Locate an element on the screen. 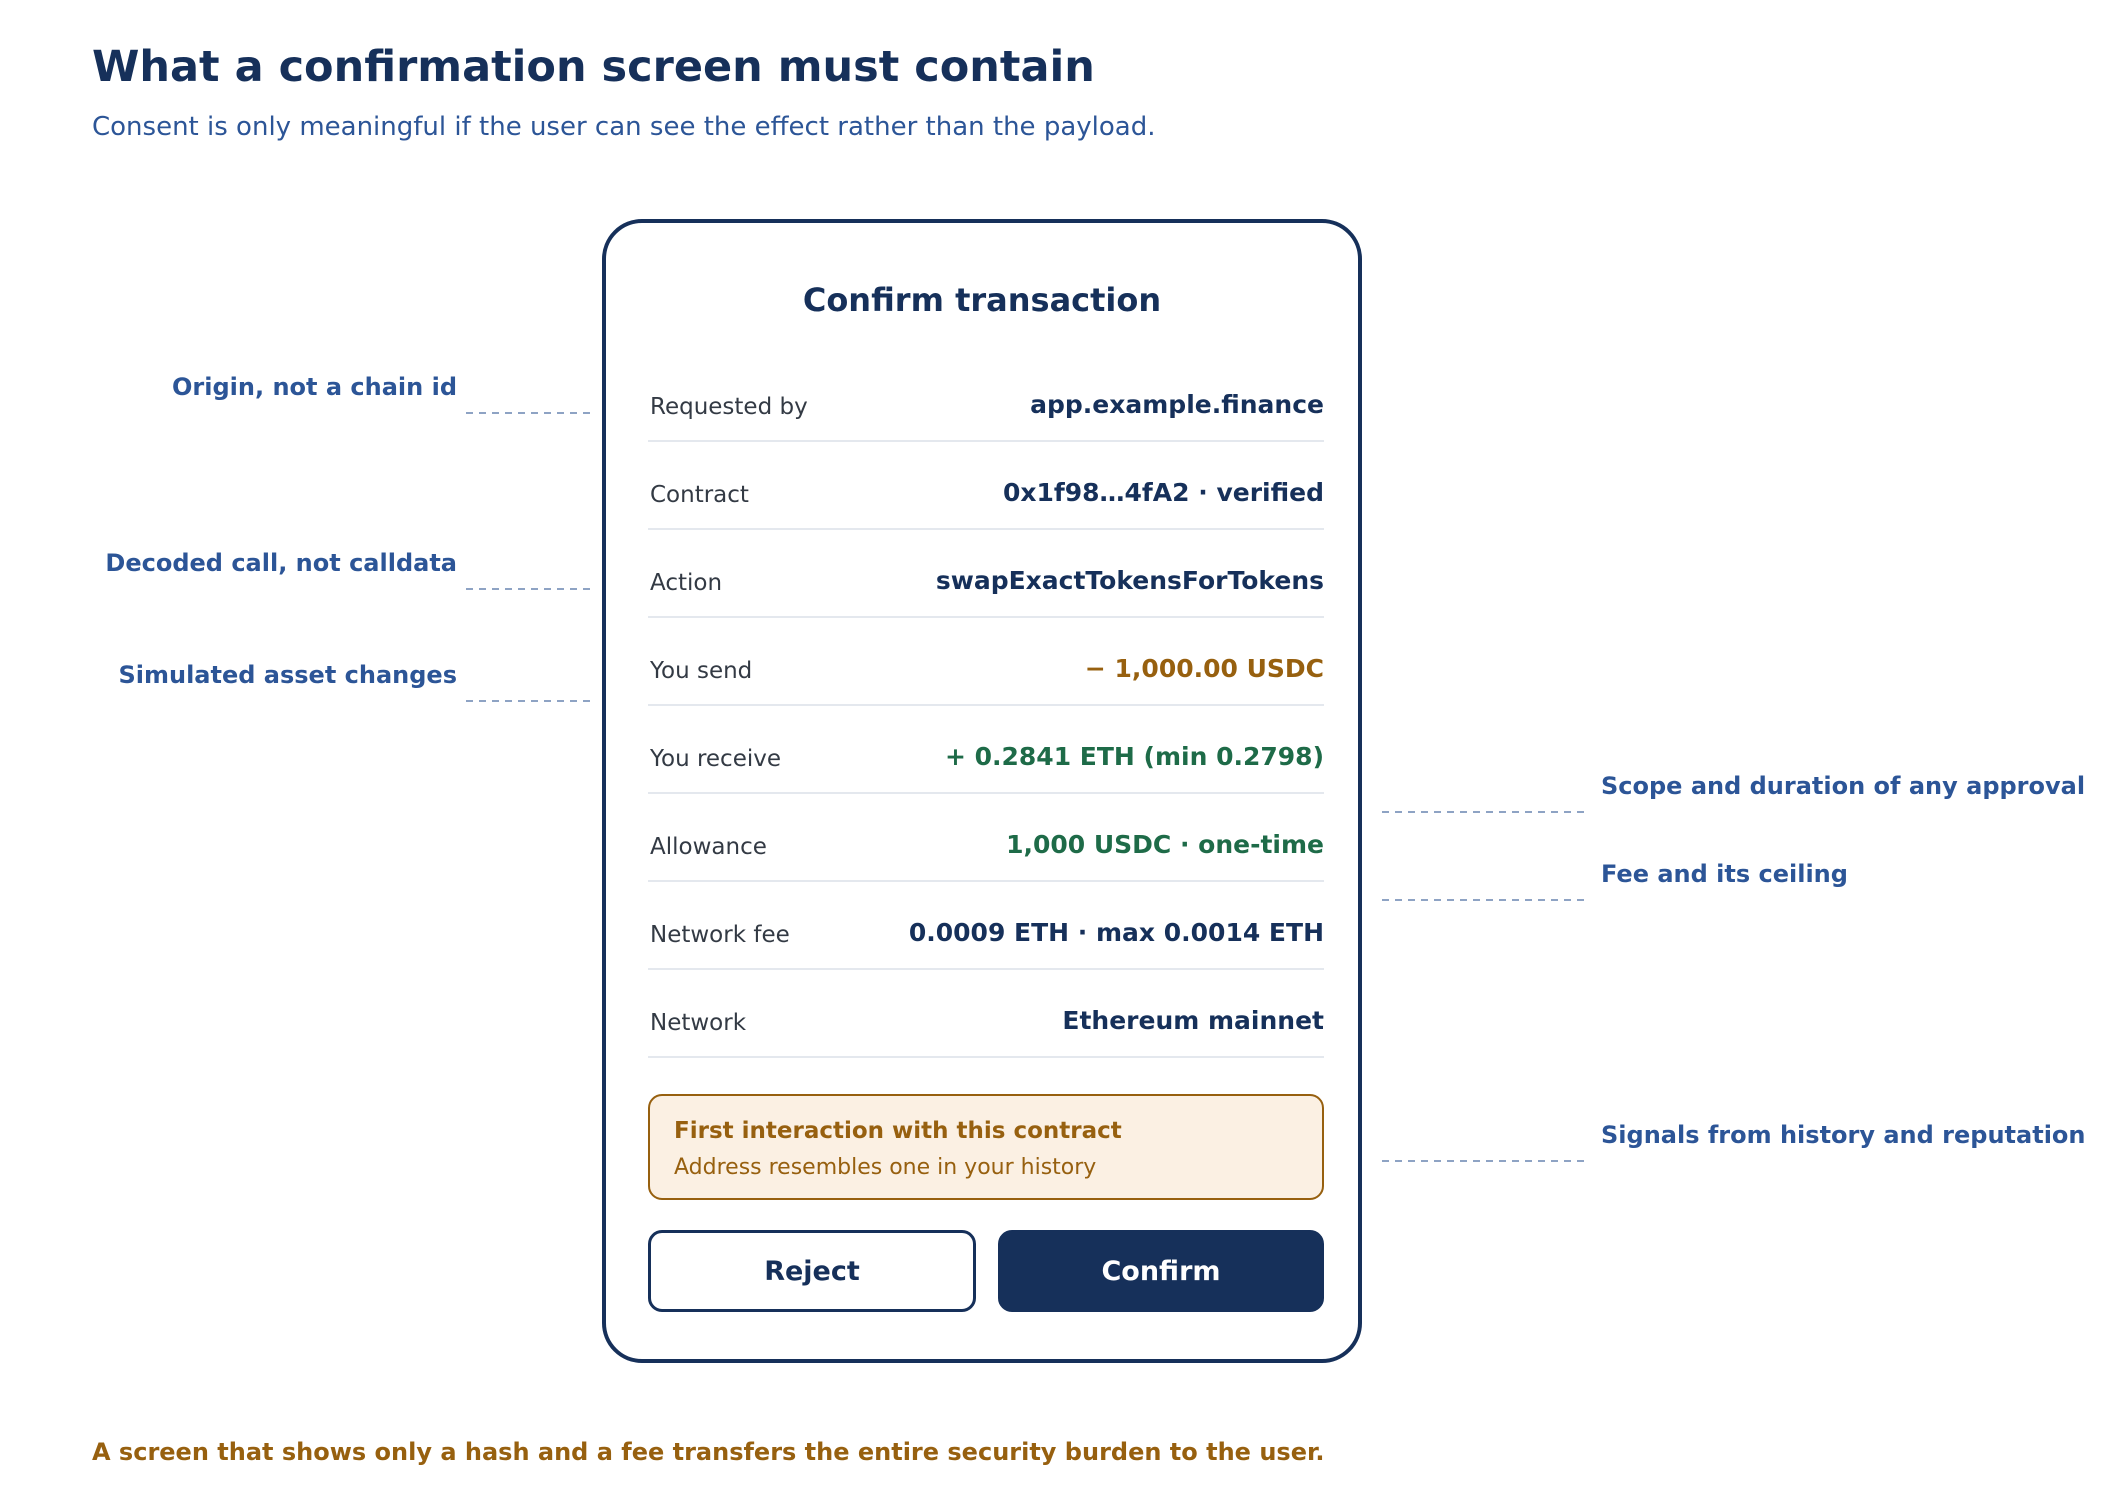  row-value: + 0.2841 ETH (min 0.2798) is located at coordinates (1134, 756).